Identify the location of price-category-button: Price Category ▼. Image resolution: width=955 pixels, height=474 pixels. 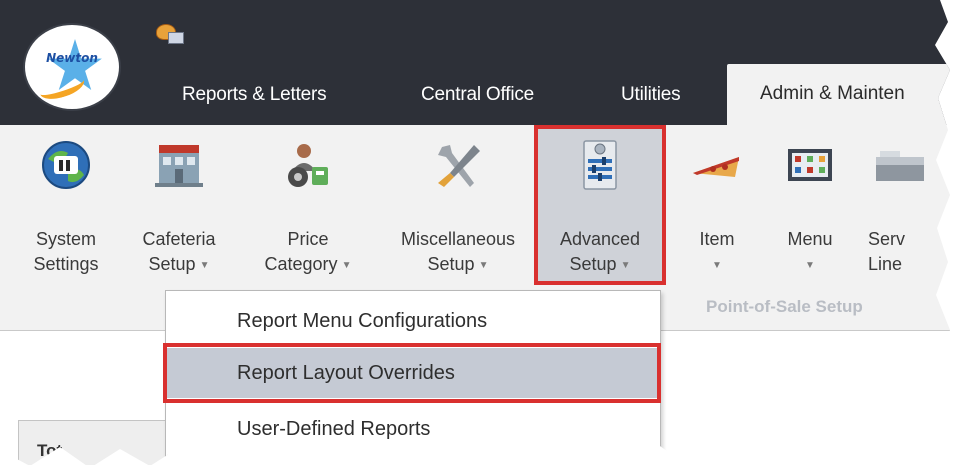
(308, 205).